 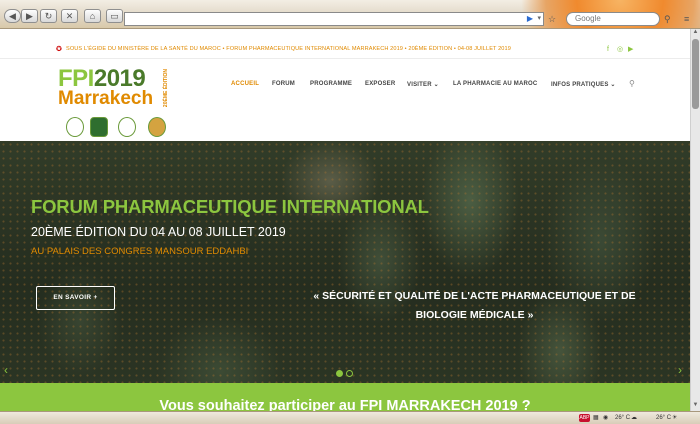 What do you see at coordinates (608, 50) in the screenshot?
I see `facebook-icon: f` at bounding box center [608, 50].